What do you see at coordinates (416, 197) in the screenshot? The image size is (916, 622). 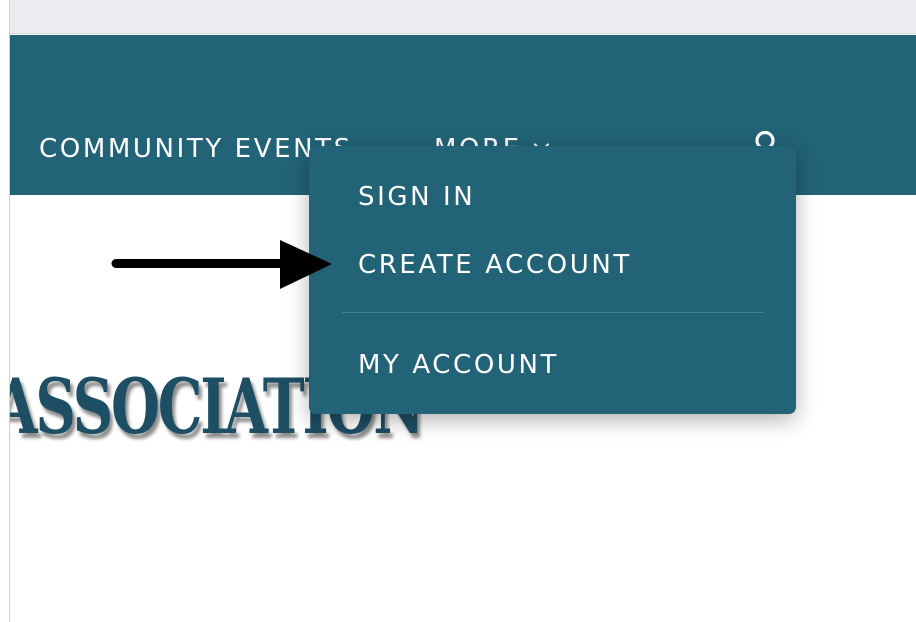 I see `menu-item-sign-in: SIGN IN` at bounding box center [416, 197].